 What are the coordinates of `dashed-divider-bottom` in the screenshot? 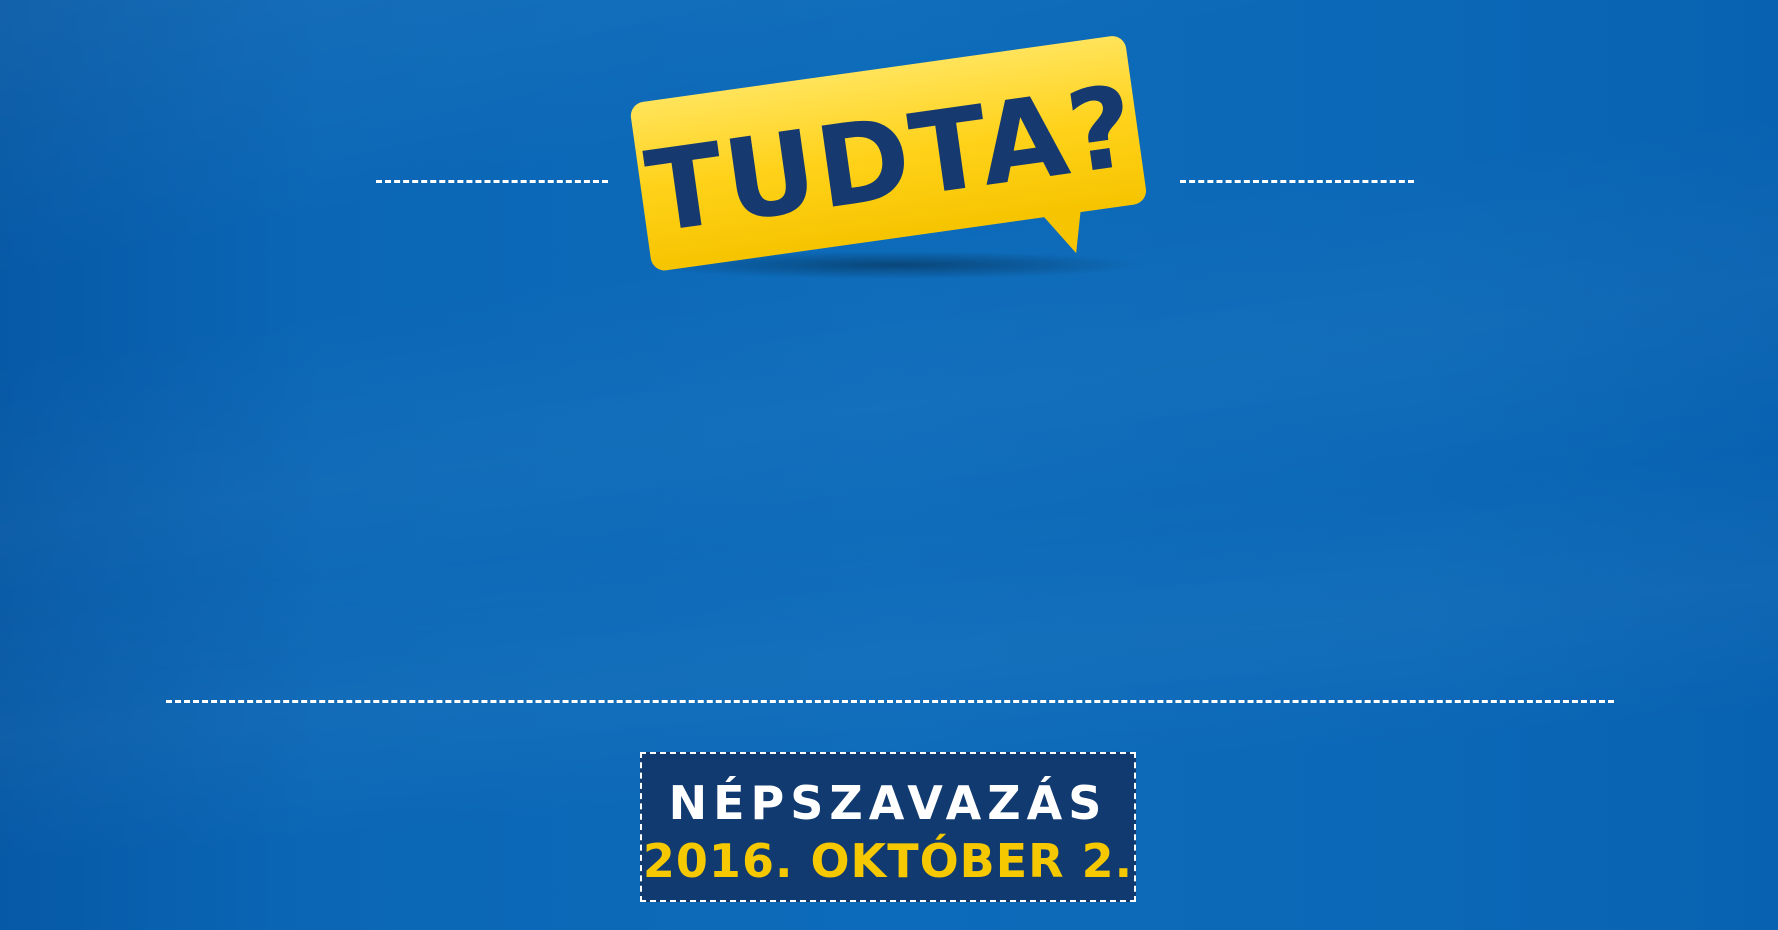 It's located at (890, 701).